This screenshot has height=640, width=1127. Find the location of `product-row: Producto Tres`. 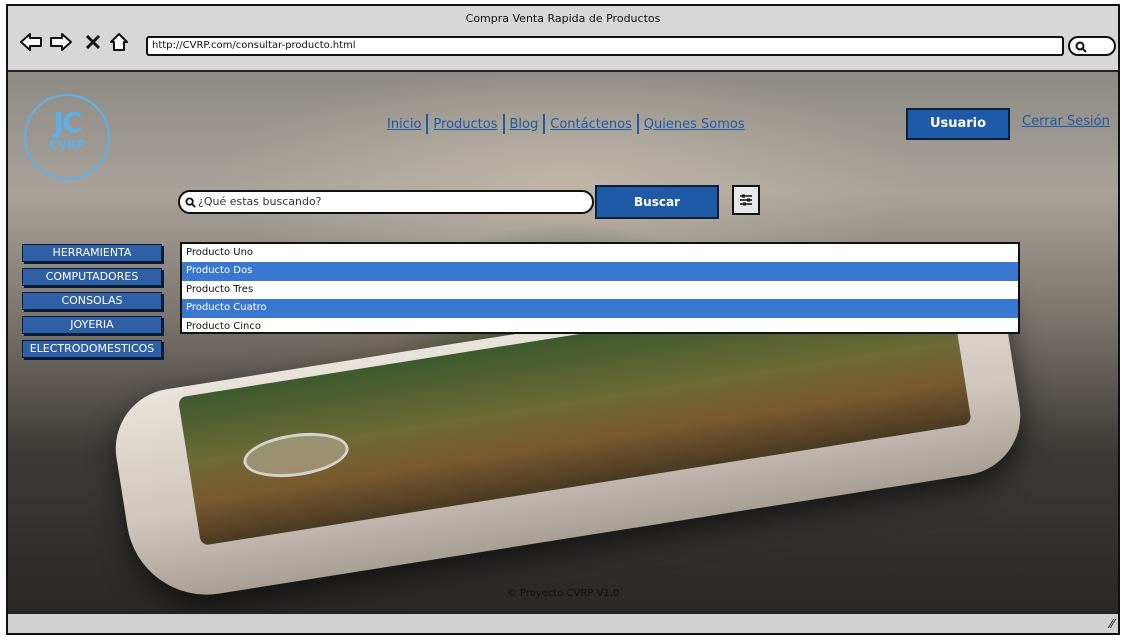

product-row: Producto Tres is located at coordinates (600, 290).